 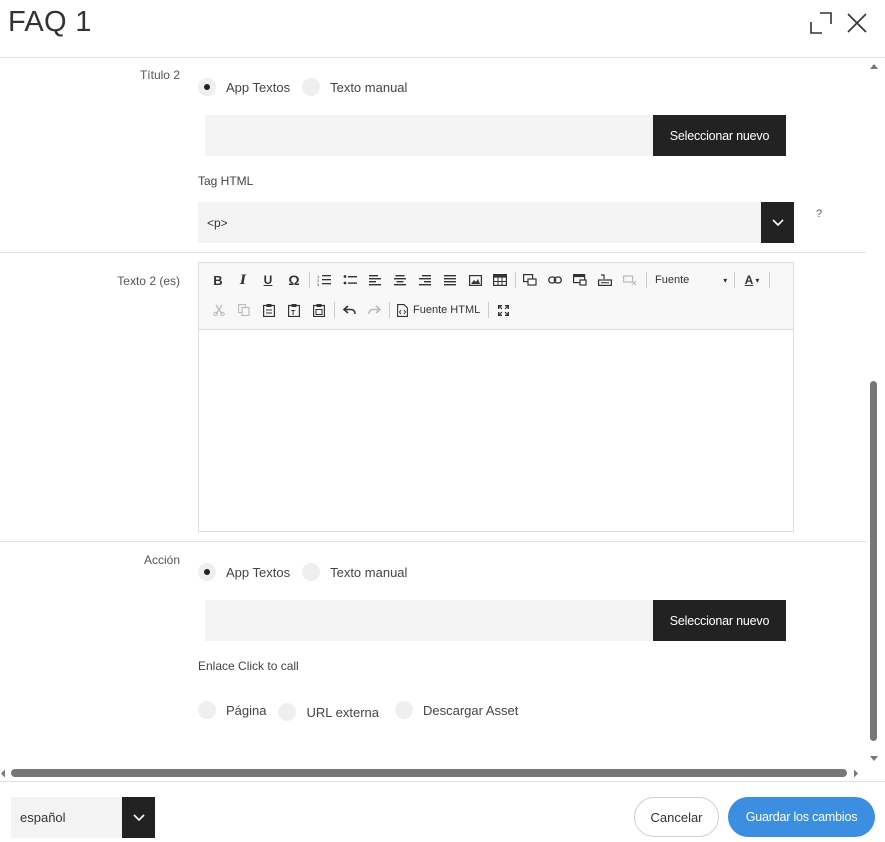 What do you see at coordinates (374, 310) in the screenshot?
I see `redo-icon` at bounding box center [374, 310].